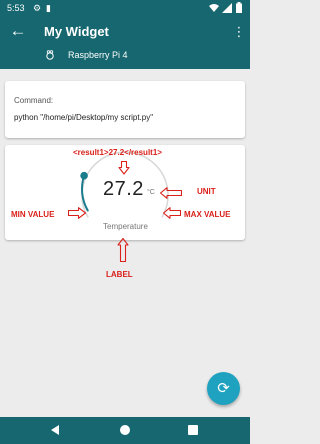 Image resolution: width=320 pixels, height=444 pixels. I want to click on nav-back-icon, so click(55, 430).